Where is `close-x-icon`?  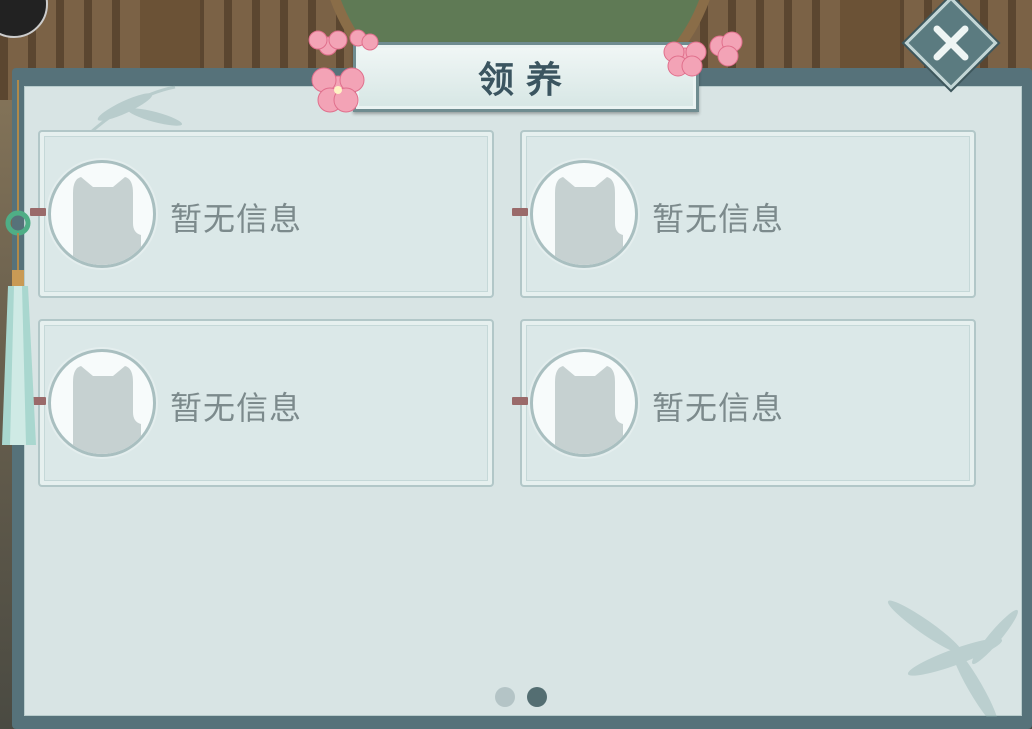 close-x-icon is located at coordinates (951, 43).